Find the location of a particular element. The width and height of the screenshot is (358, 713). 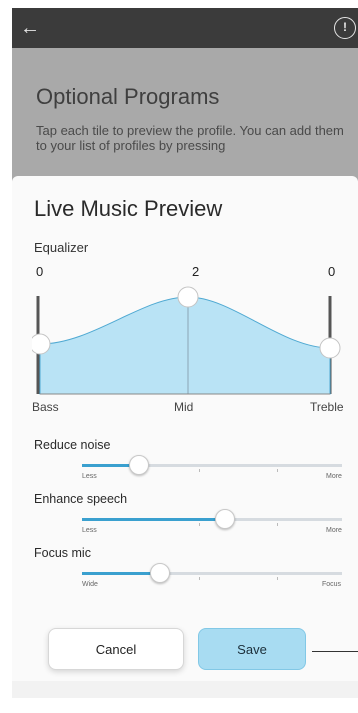

treble-knob is located at coordinates (330, 348).